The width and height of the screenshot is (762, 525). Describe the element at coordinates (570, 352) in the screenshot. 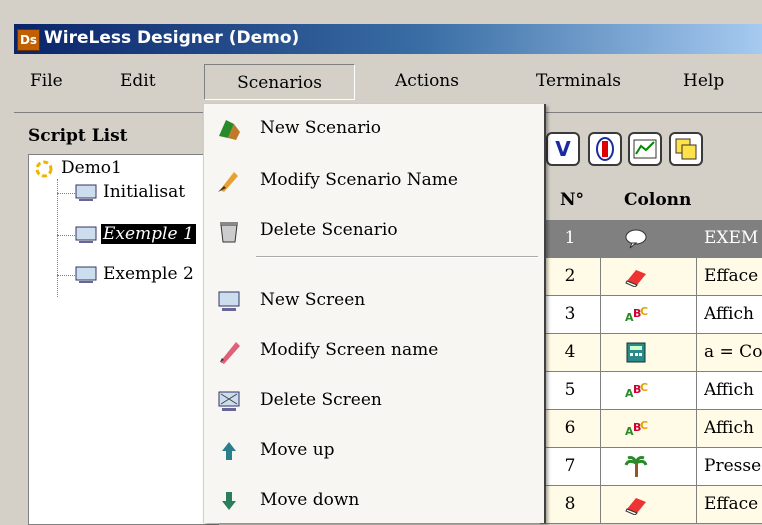

I see `row-number: 4` at that location.